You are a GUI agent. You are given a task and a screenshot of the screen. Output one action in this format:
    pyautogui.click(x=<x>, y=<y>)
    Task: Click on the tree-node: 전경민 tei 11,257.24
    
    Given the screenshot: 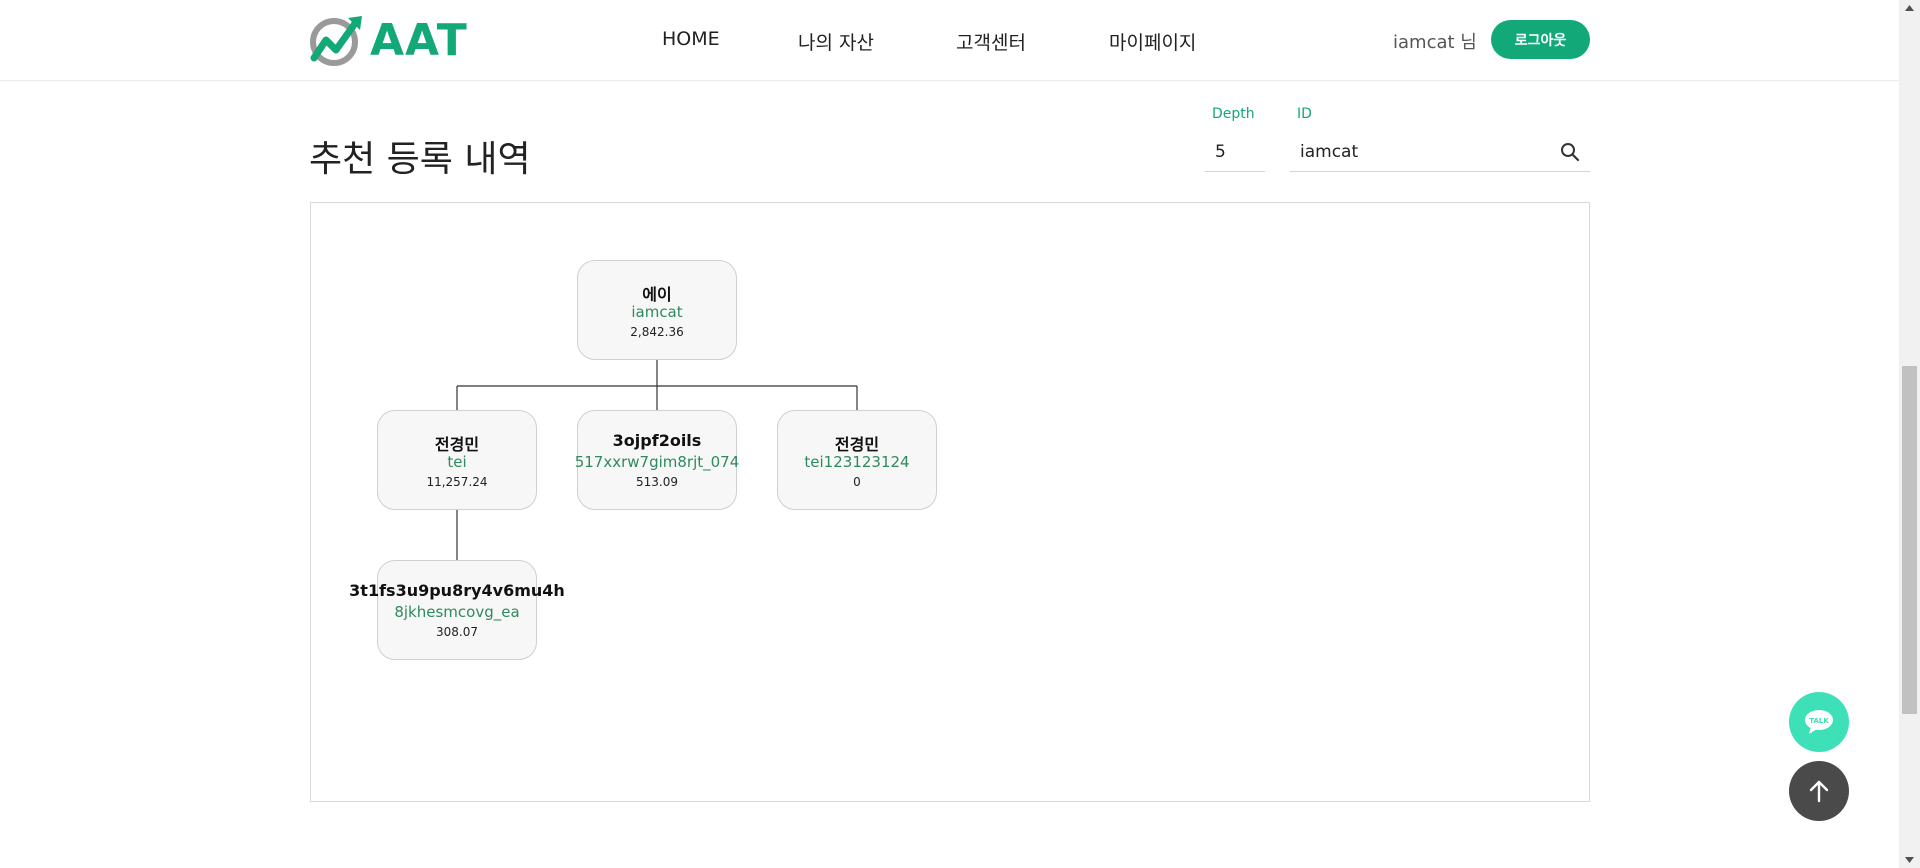 What is the action you would take?
    pyautogui.click(x=457, y=460)
    